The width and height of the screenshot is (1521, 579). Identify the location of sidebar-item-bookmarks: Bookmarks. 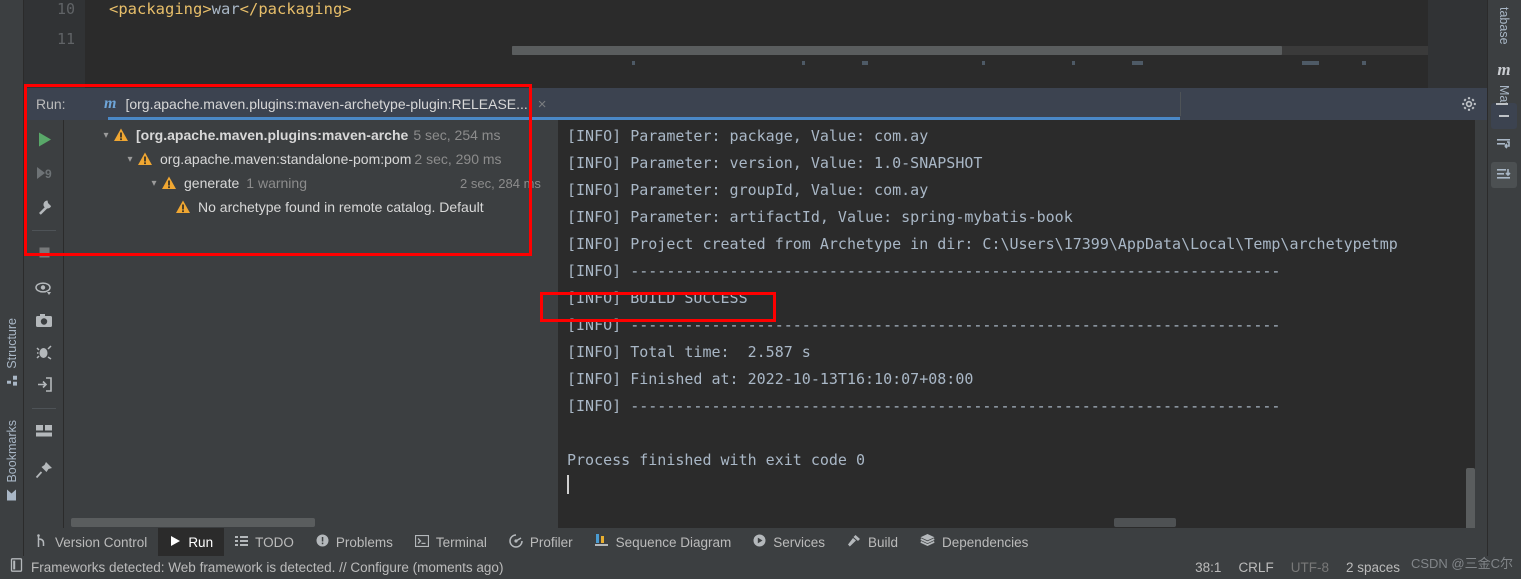
(12, 461).